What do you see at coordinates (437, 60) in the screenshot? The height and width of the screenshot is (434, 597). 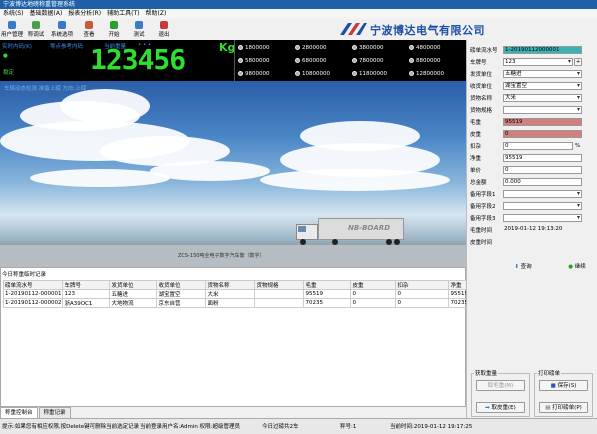 I see `preset-item: 8800000` at bounding box center [437, 60].